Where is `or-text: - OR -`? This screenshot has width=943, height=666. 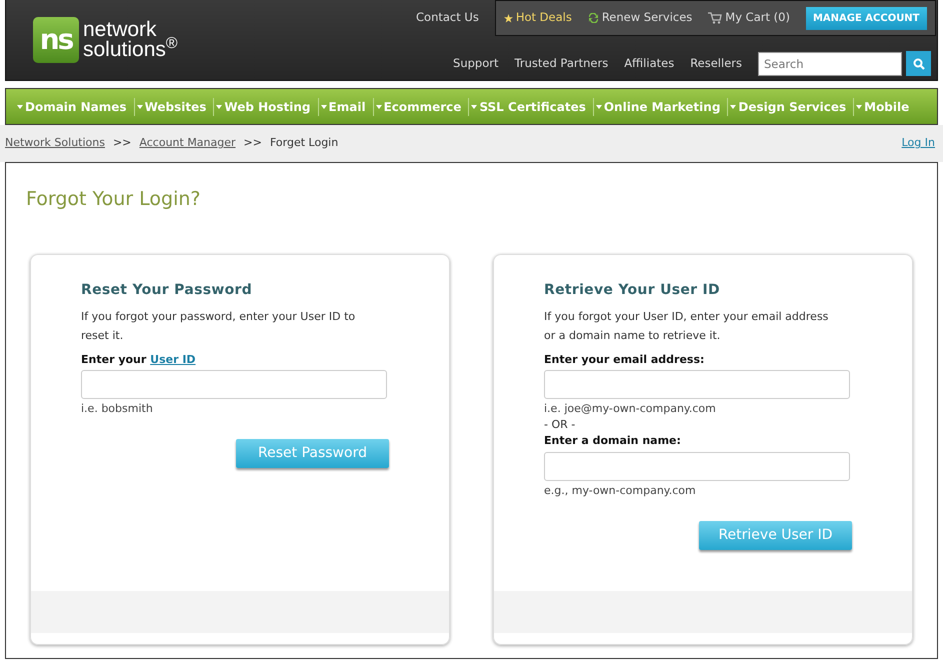
or-text: - OR - is located at coordinates (560, 425).